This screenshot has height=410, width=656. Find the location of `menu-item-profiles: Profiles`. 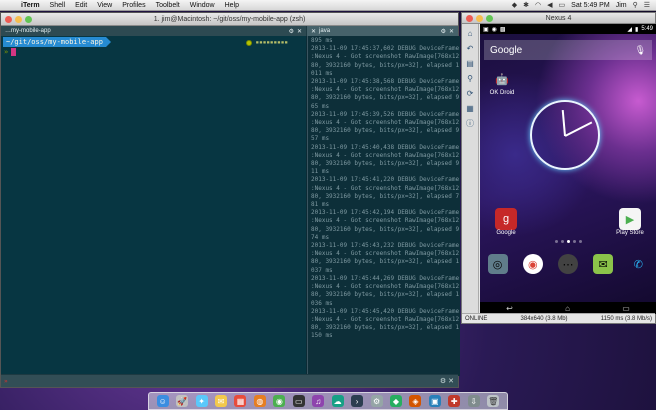

menu-item-profiles: Profiles is located at coordinates (133, 5).